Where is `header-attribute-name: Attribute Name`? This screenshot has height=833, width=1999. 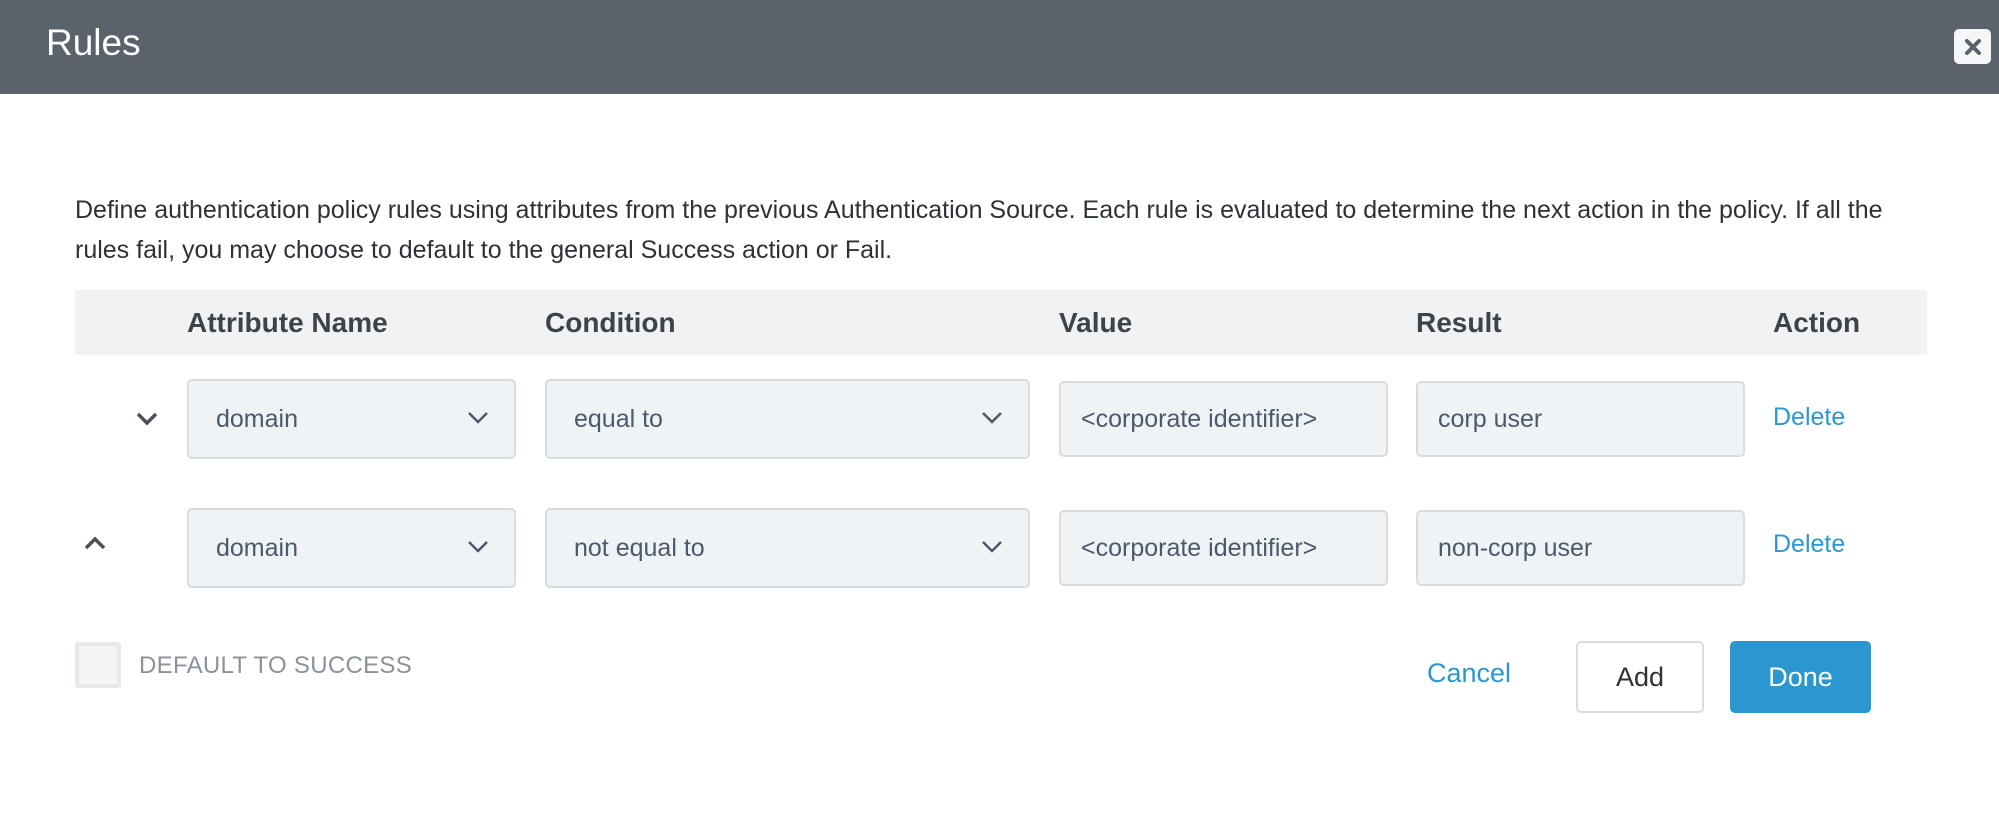 header-attribute-name: Attribute Name is located at coordinates (287, 322).